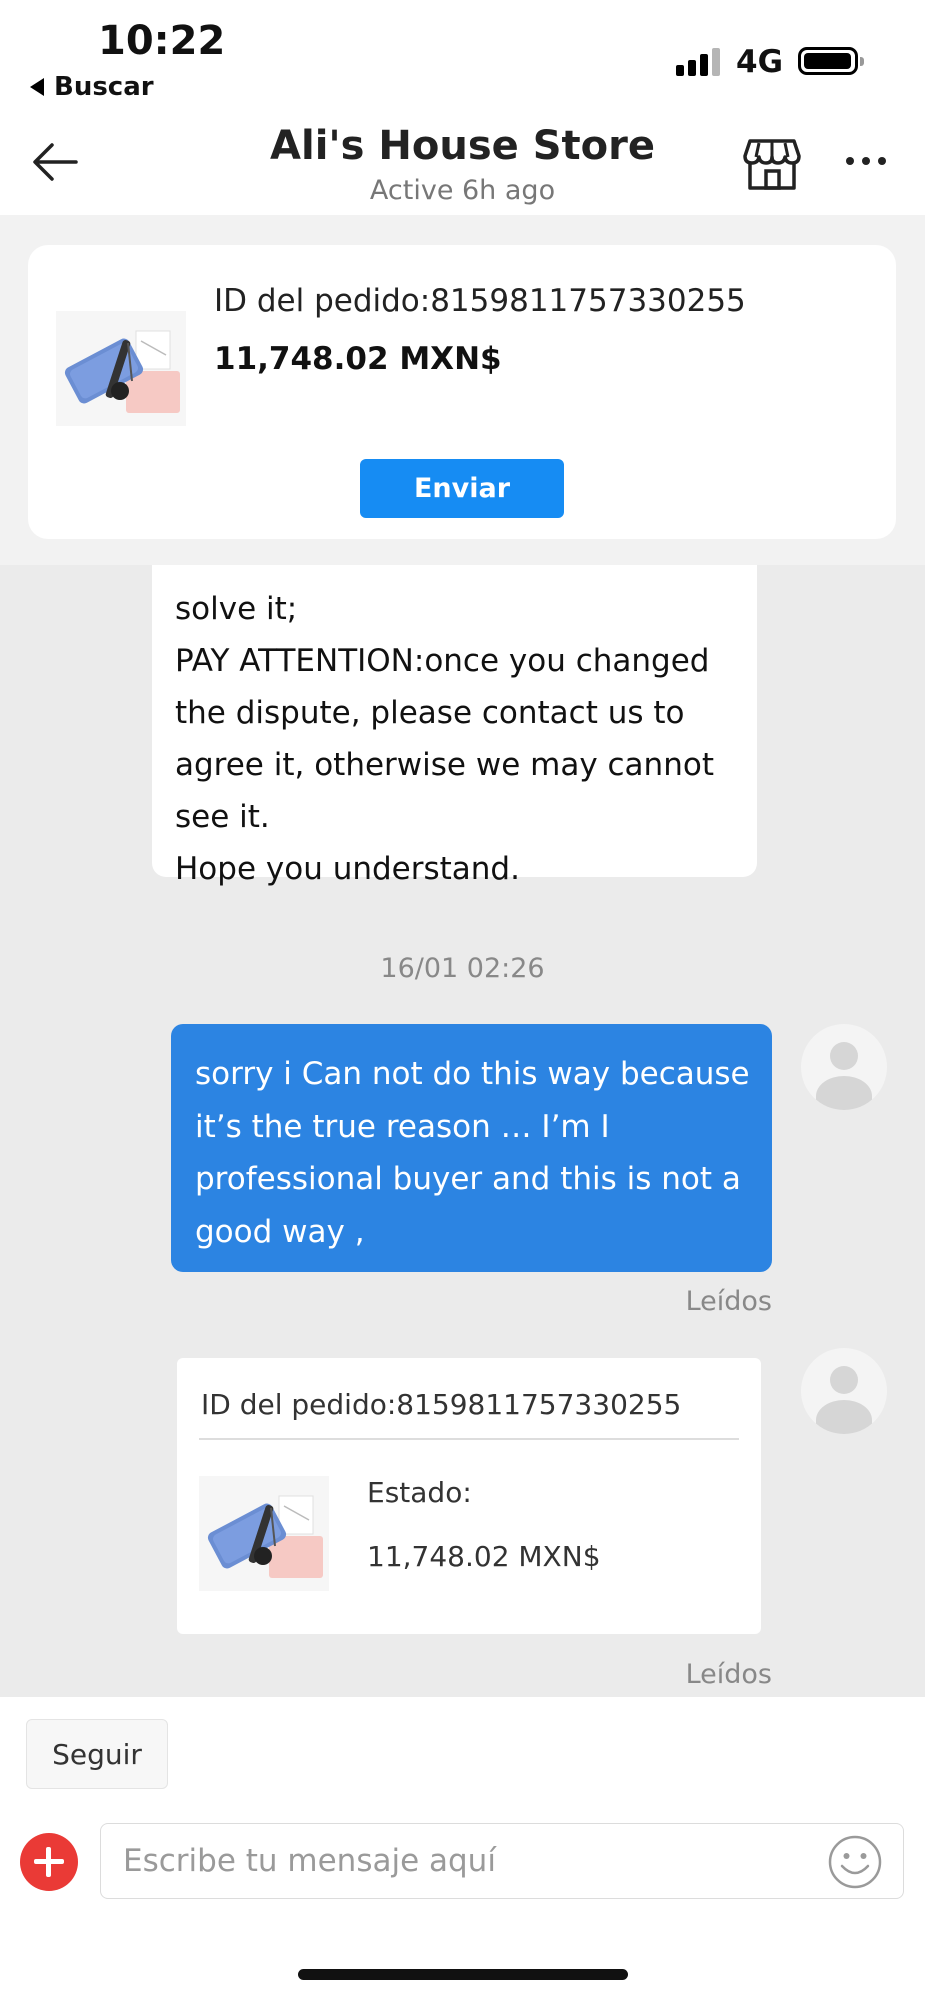 This screenshot has height=2000, width=925. Describe the element at coordinates (463, 1974) in the screenshot. I see `home-indicator` at that location.